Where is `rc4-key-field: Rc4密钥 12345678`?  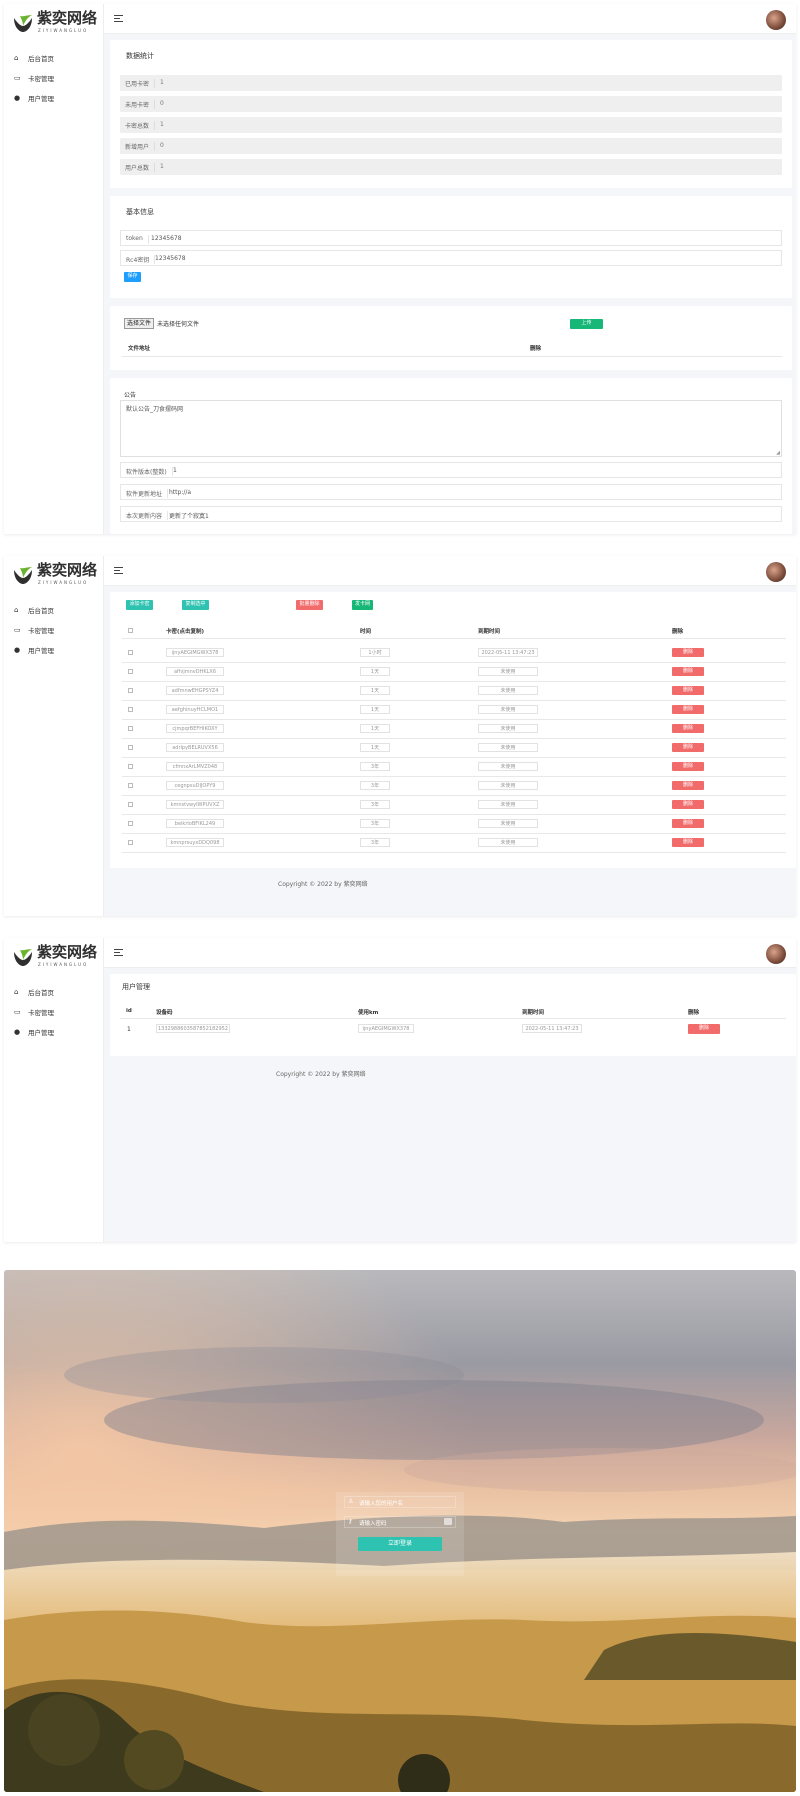
rc4-key-field: Rc4密钥 12345678 is located at coordinates (451, 258).